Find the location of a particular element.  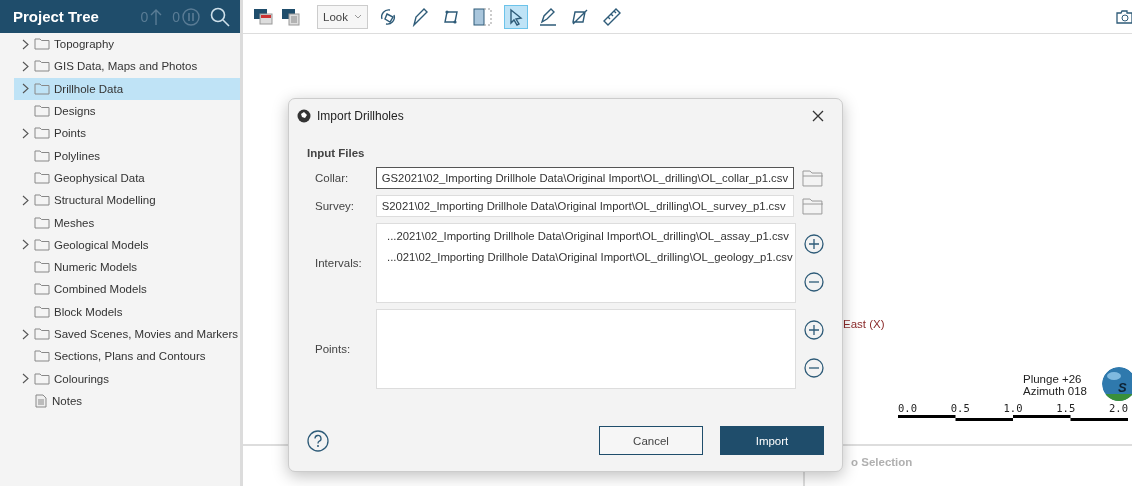

tree-item: Sections, Plans and Contours is located at coordinates (127, 356).